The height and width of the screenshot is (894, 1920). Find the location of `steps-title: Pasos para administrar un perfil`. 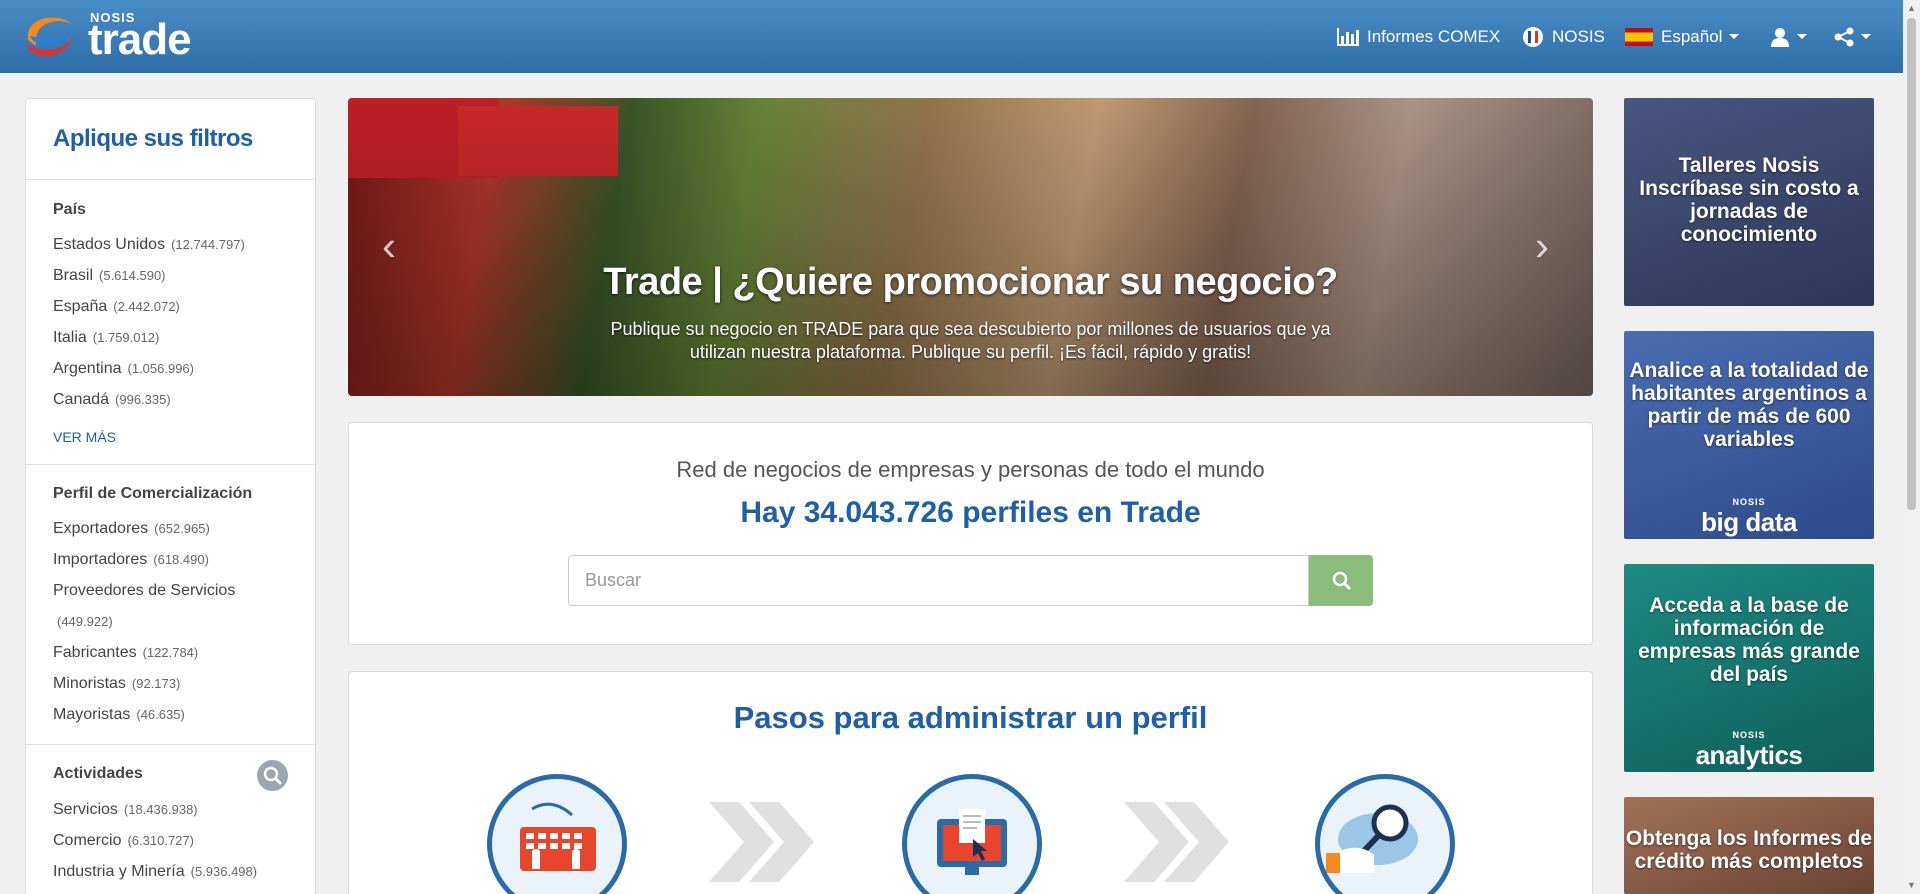

steps-title: Pasos para administrar un perfil is located at coordinates (970, 717).